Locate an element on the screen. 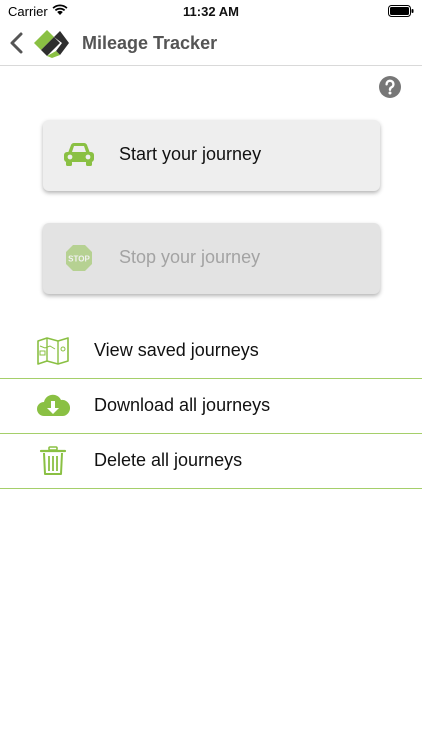 Image resolution: width=422 pixels, height=750 pixels. download-all-label: Download all journeys is located at coordinates (182, 405).